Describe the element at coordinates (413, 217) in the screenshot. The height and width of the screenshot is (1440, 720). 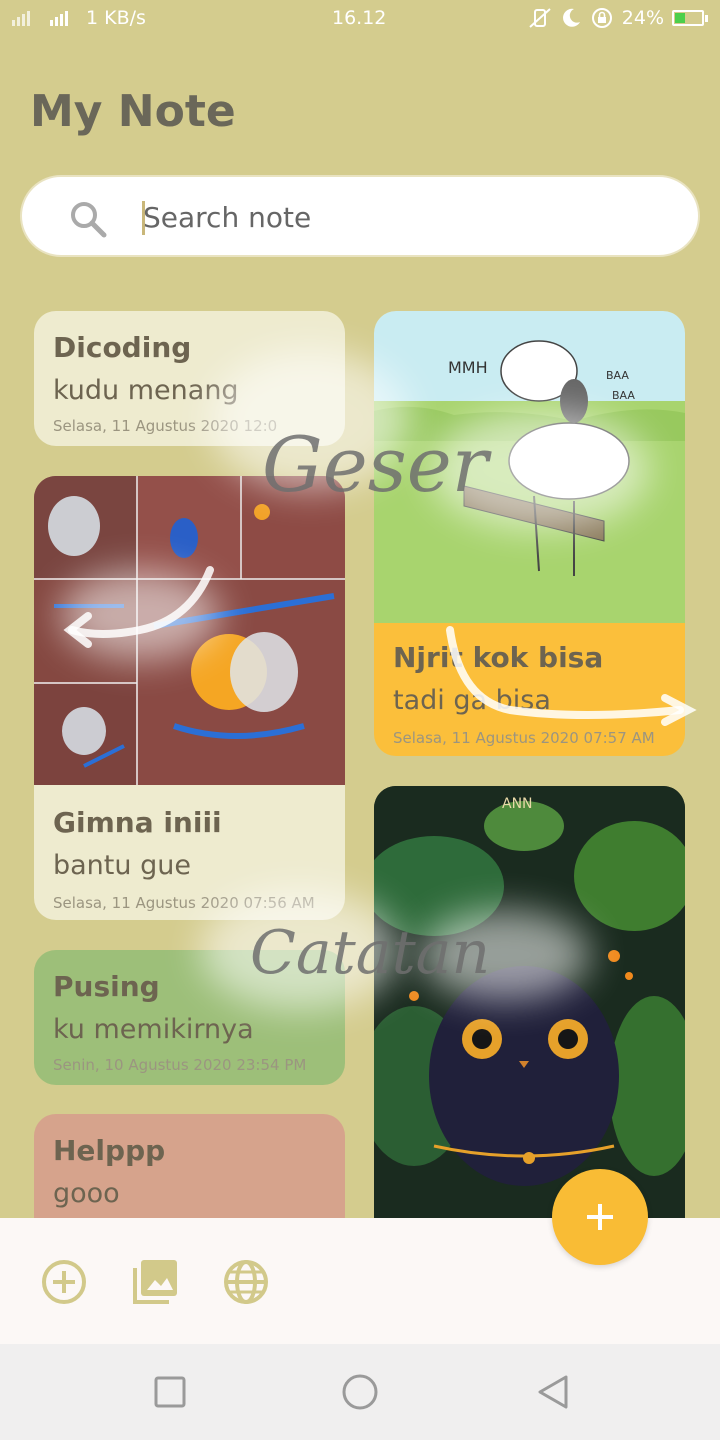
I see `search-input` at that location.